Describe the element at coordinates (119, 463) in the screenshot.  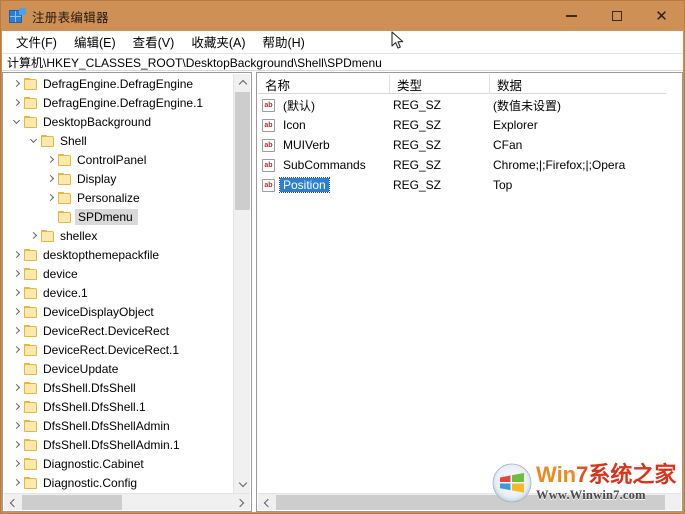
I see `tree-item-diagnostic-cabinet: Diagnostic.Cabinet` at that location.